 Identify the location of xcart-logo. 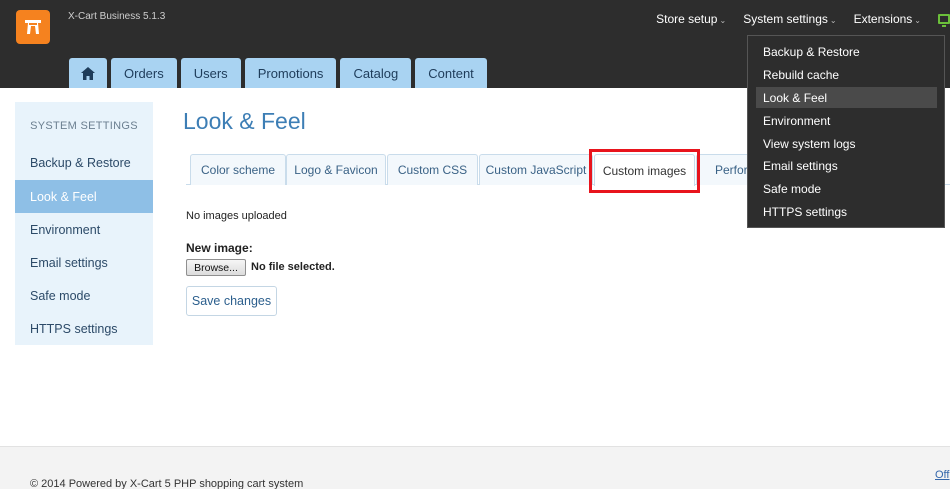
(33, 27).